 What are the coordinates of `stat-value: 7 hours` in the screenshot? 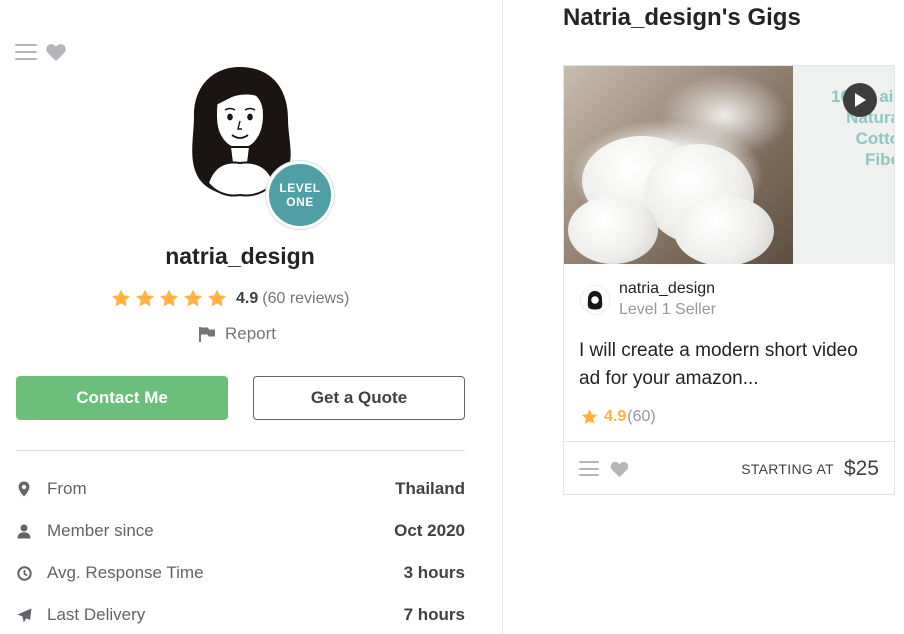 It's located at (434, 614).